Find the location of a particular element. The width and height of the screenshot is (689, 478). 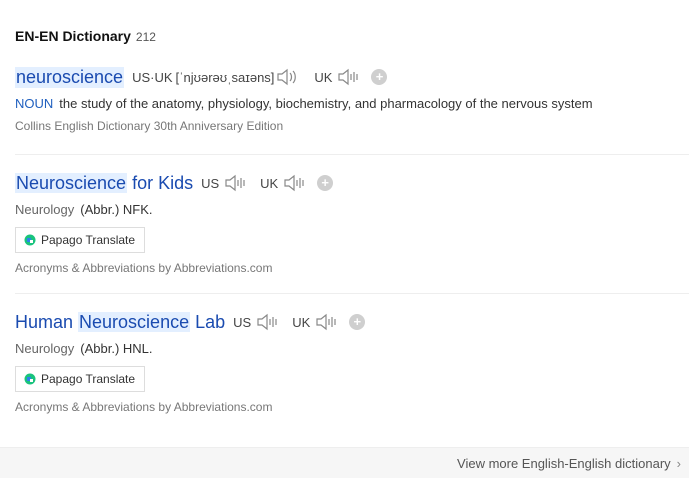

part-of-speech: NOUN is located at coordinates (34, 103).